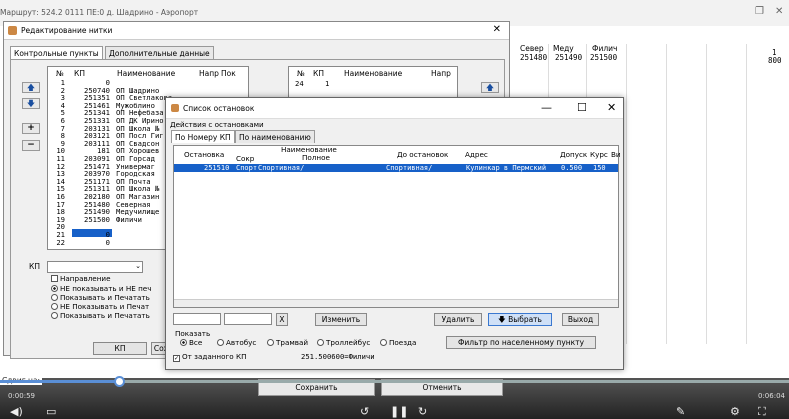  Describe the element at coordinates (197, 319) in the screenshot. I see `stop-number-input` at that location.